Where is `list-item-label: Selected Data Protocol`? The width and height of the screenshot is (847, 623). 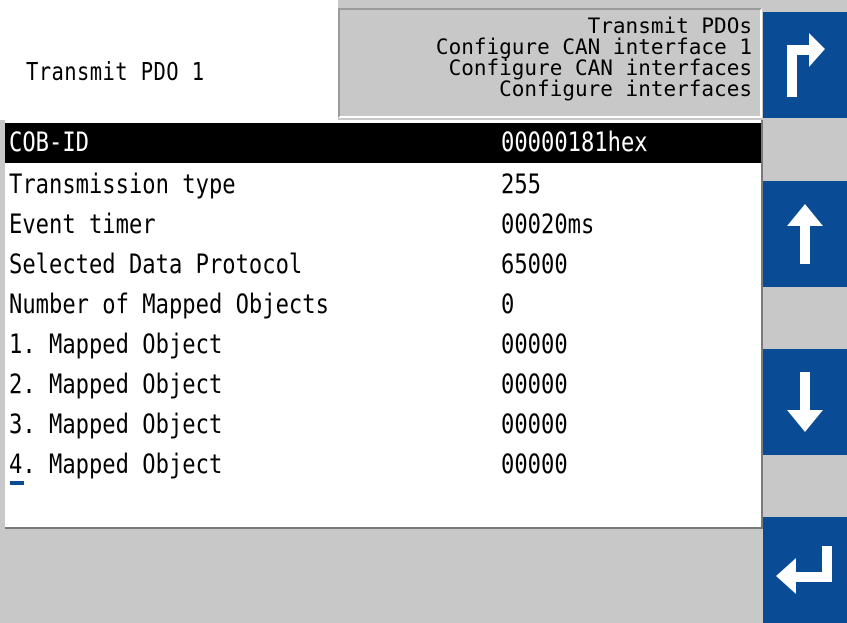 list-item-label: Selected Data Protocol is located at coordinates (156, 264).